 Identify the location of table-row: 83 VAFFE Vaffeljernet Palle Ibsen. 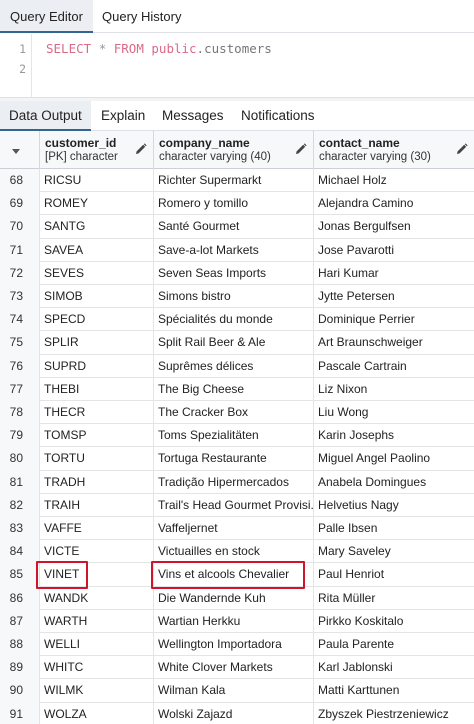
(237, 529).